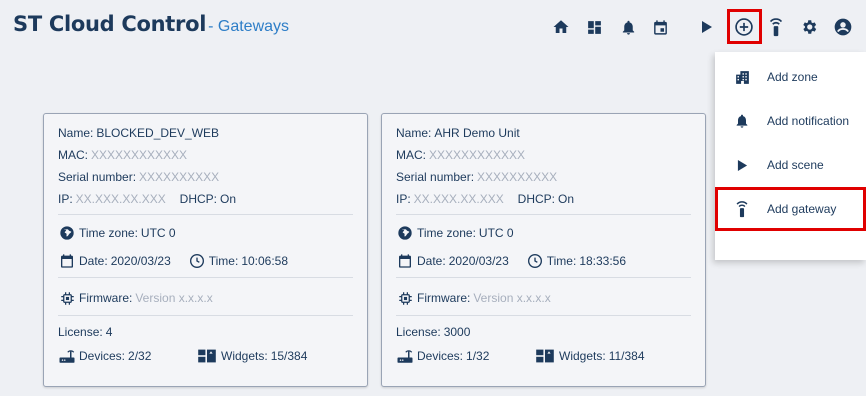 The height and width of the screenshot is (396, 866). What do you see at coordinates (458, 199) in the screenshot?
I see `ip-value: XX.XXX.XX.XXX` at bounding box center [458, 199].